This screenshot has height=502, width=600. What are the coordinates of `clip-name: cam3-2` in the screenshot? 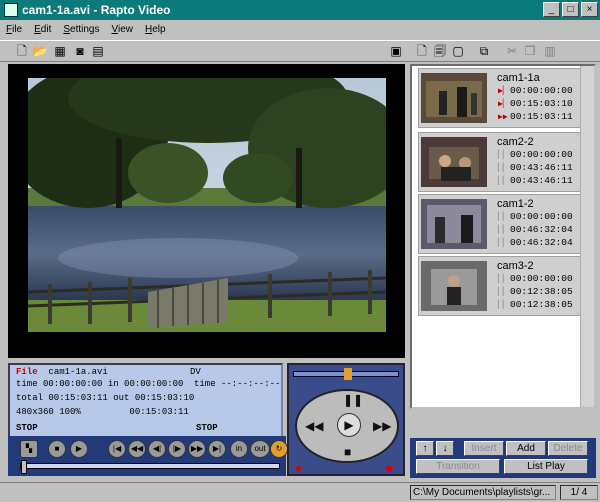 It's located at (515, 266).